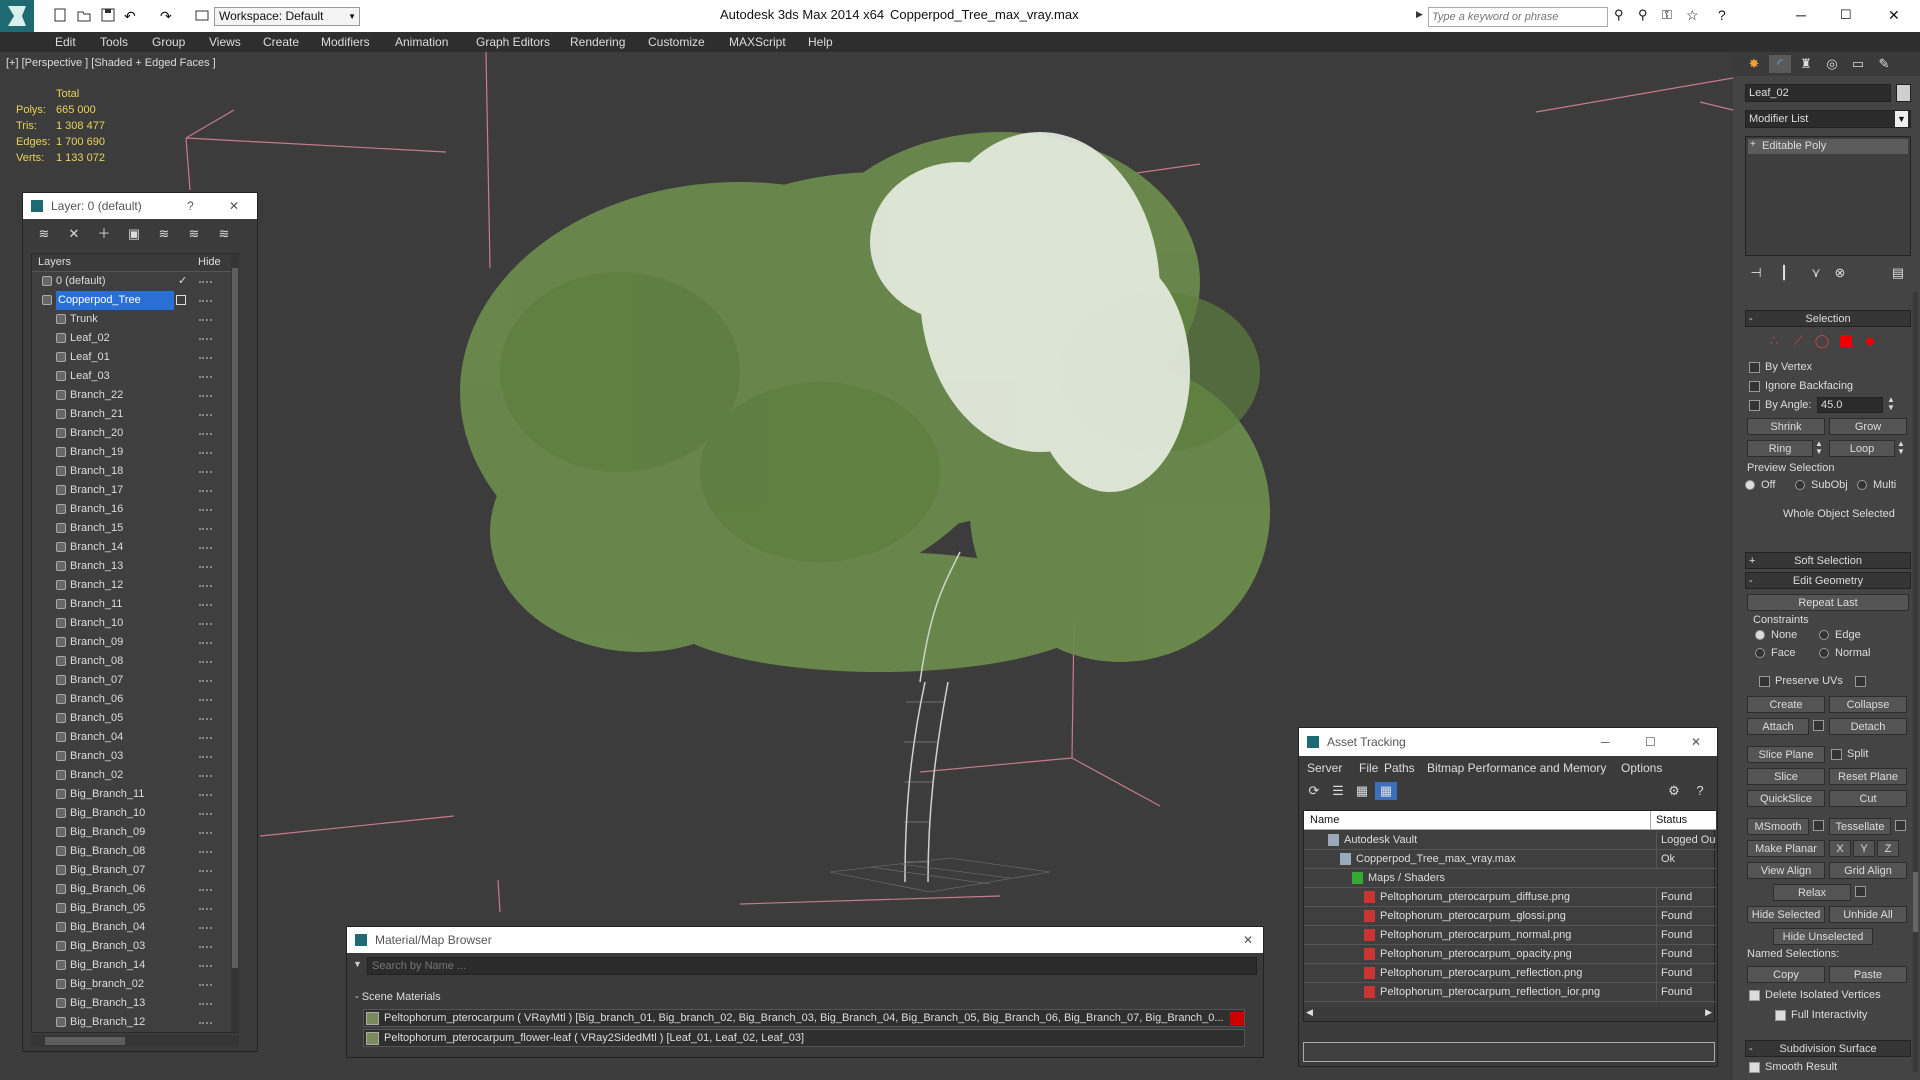 Image resolution: width=1920 pixels, height=1080 pixels. Describe the element at coordinates (1671, 820) in the screenshot. I see `col-status: Status` at that location.